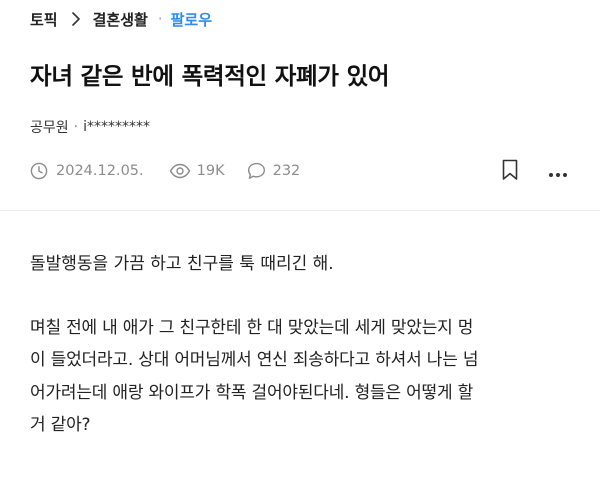  What do you see at coordinates (210, 76) in the screenshot?
I see `post-title: 자녀 같은 반에 폭력적인 자폐가 있어` at bounding box center [210, 76].